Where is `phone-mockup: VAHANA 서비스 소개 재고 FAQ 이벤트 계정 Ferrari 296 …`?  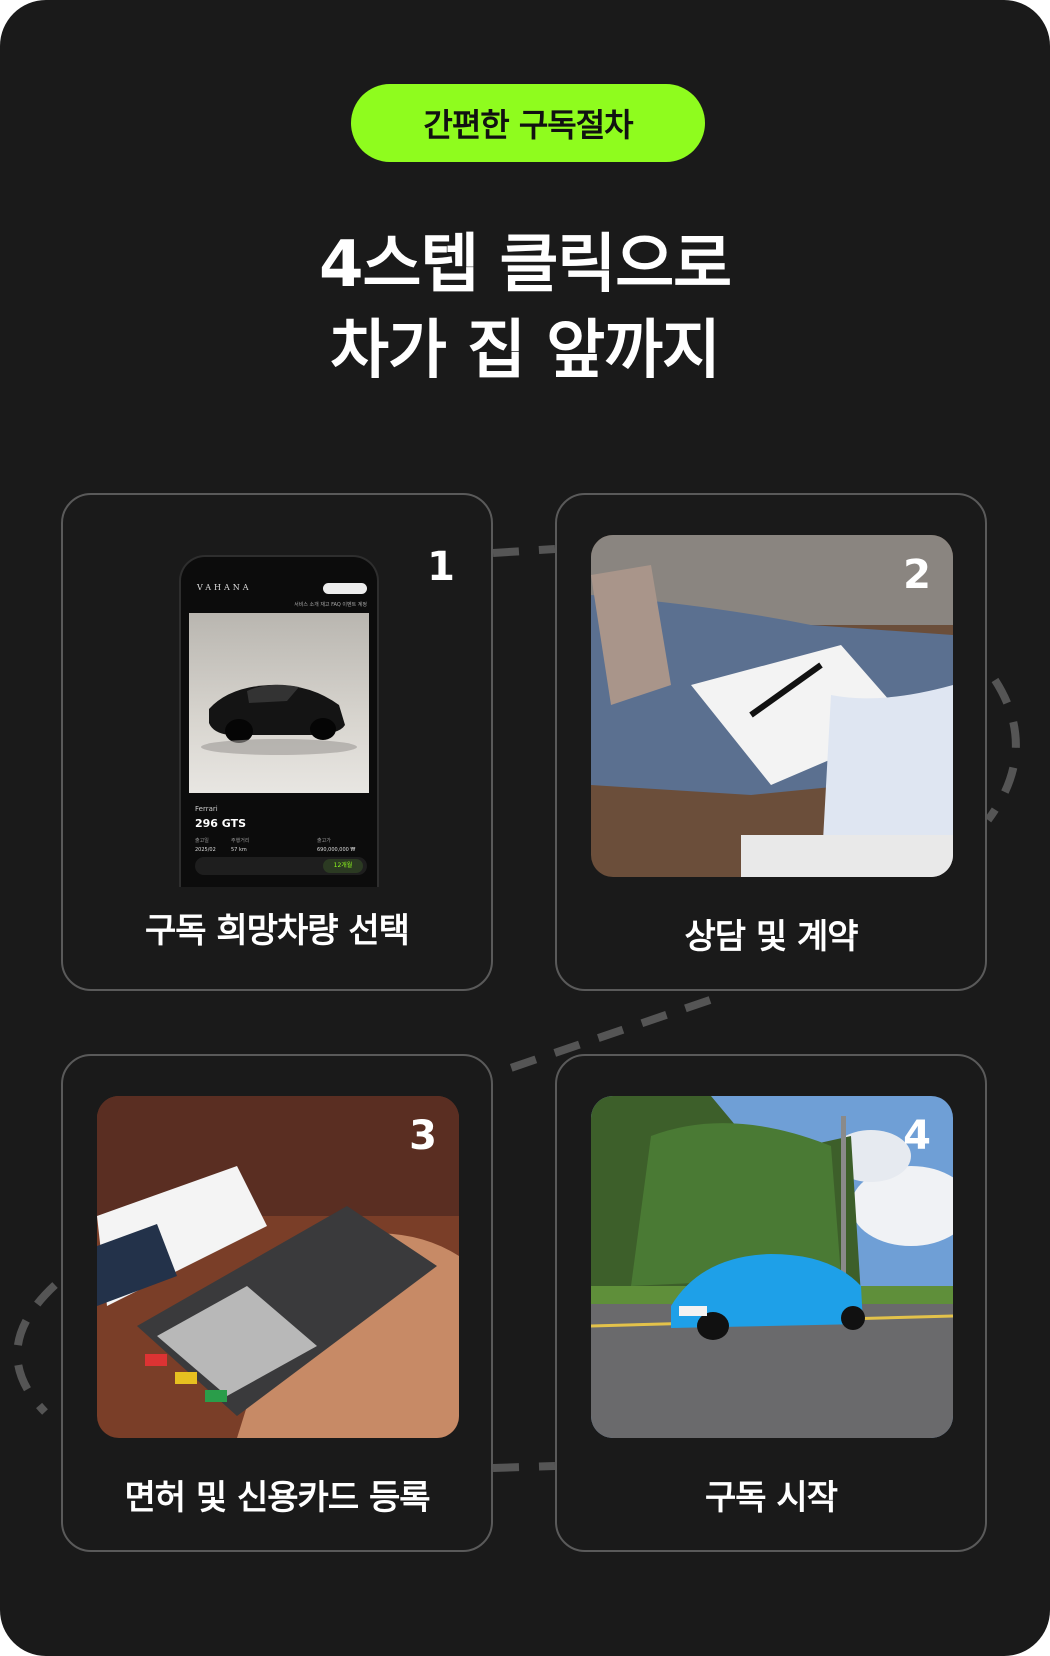 phone-mockup: VAHANA 서비스 소개 재고 FAQ 이벤트 계정 Ferrari 296 … is located at coordinates (279, 721).